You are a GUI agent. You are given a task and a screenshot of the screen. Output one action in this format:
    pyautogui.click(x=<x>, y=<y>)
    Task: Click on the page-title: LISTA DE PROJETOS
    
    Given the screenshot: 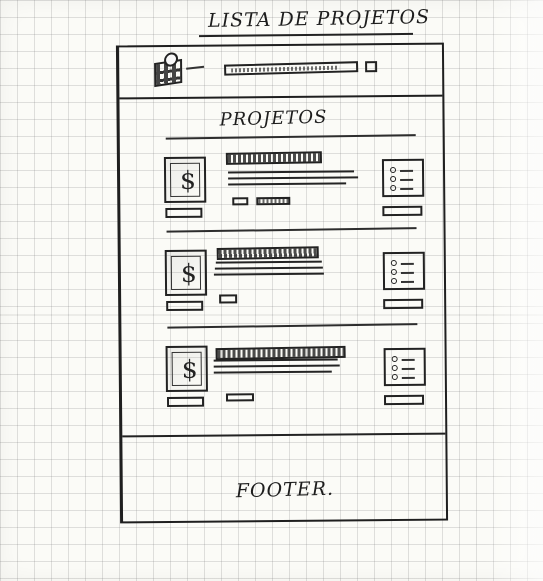 What is the action you would take?
    pyautogui.click(x=319, y=19)
    